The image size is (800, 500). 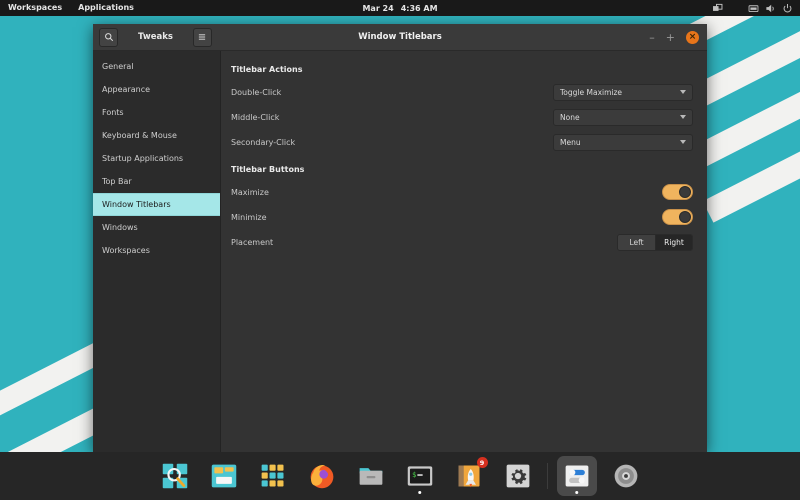 What do you see at coordinates (677, 192) in the screenshot?
I see `maximize-toggle` at bounding box center [677, 192].